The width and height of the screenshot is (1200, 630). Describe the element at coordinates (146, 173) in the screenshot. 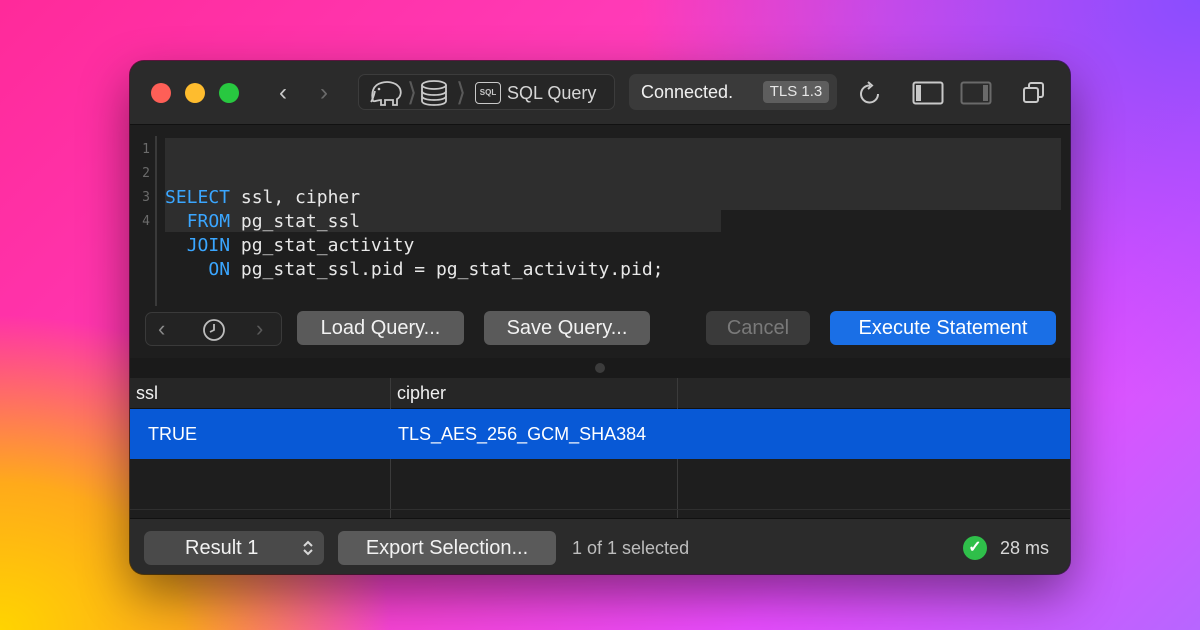

I see `line-number: 2` at that location.